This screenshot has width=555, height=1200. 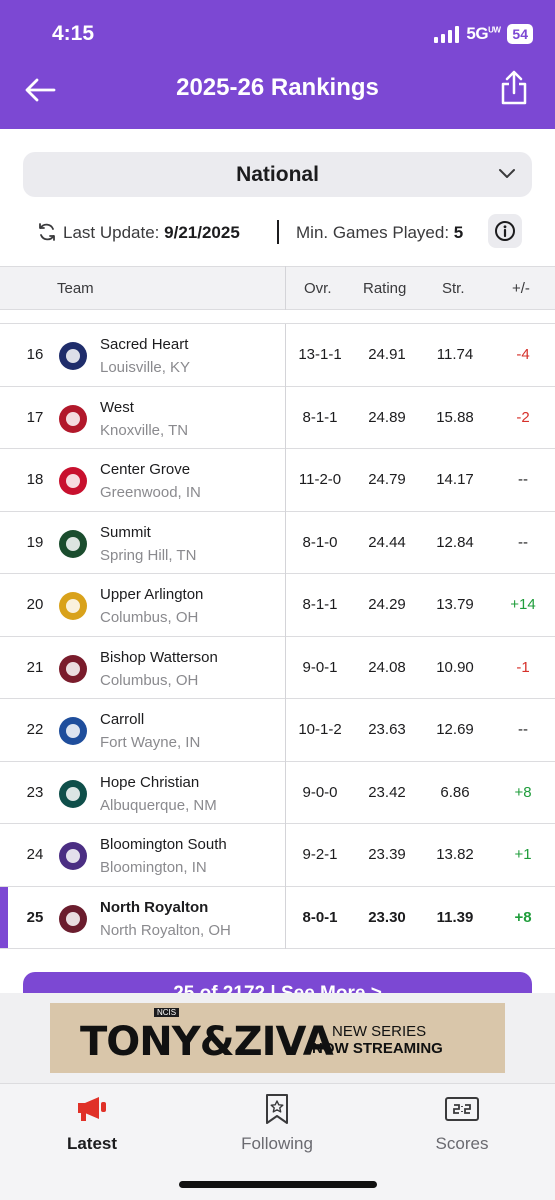 I want to click on rank: 20, so click(x=35, y=604).